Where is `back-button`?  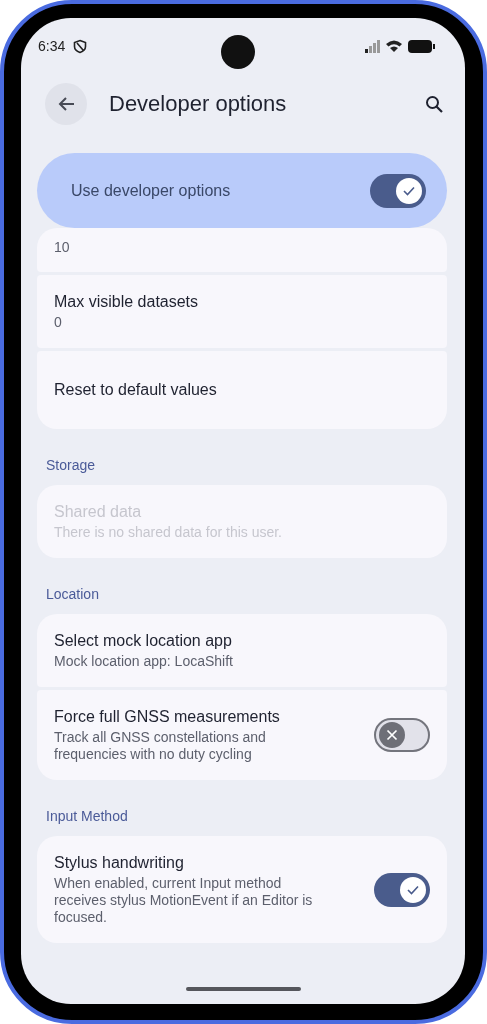
back-button is located at coordinates (66, 104).